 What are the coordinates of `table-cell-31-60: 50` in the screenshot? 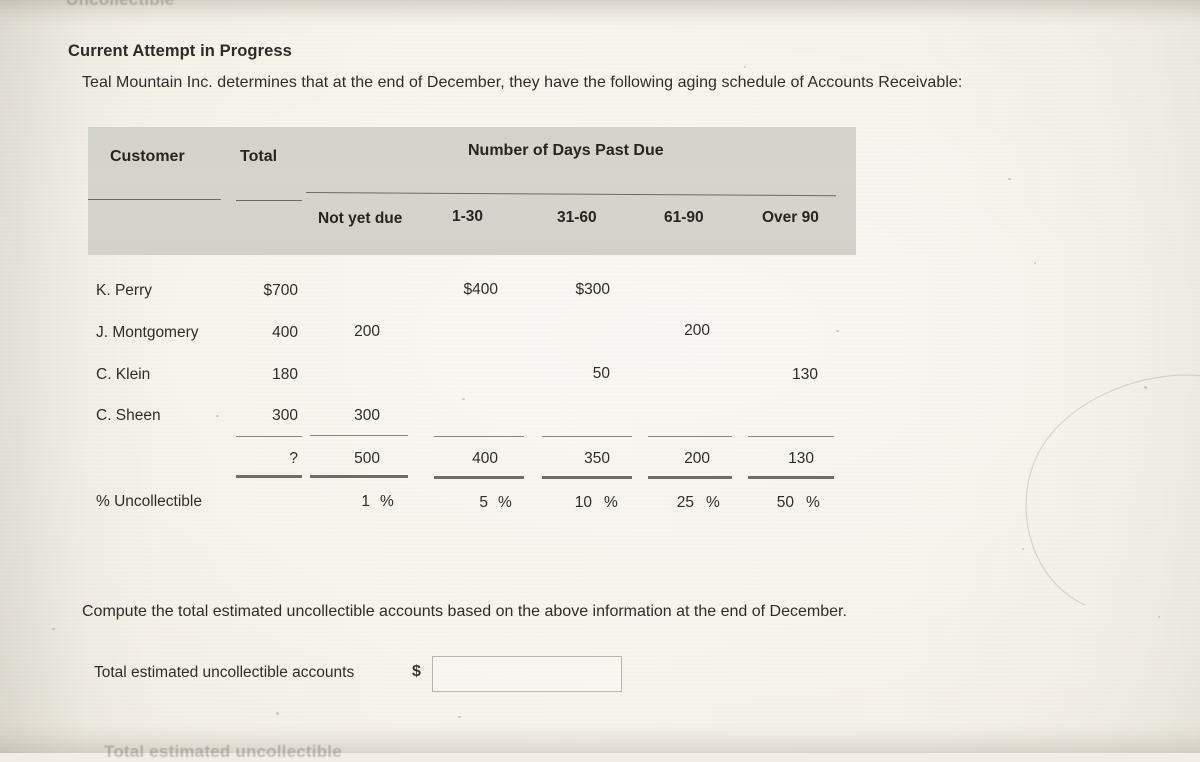 It's located at (601, 373).